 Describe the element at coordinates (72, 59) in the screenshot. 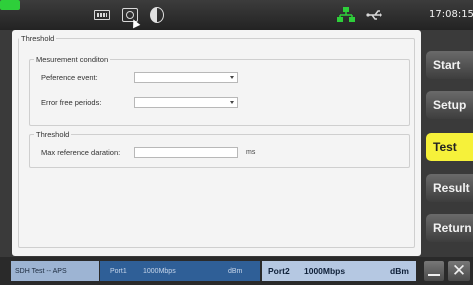

I see `measurement-title: Mesurement conditon` at that location.